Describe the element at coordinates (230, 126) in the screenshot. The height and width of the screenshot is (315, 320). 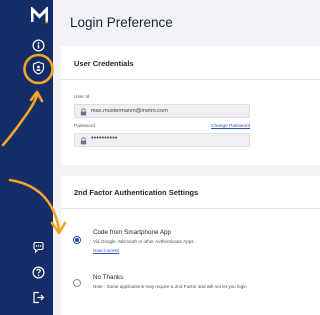
I see `change-password-link: Change Password` at that location.